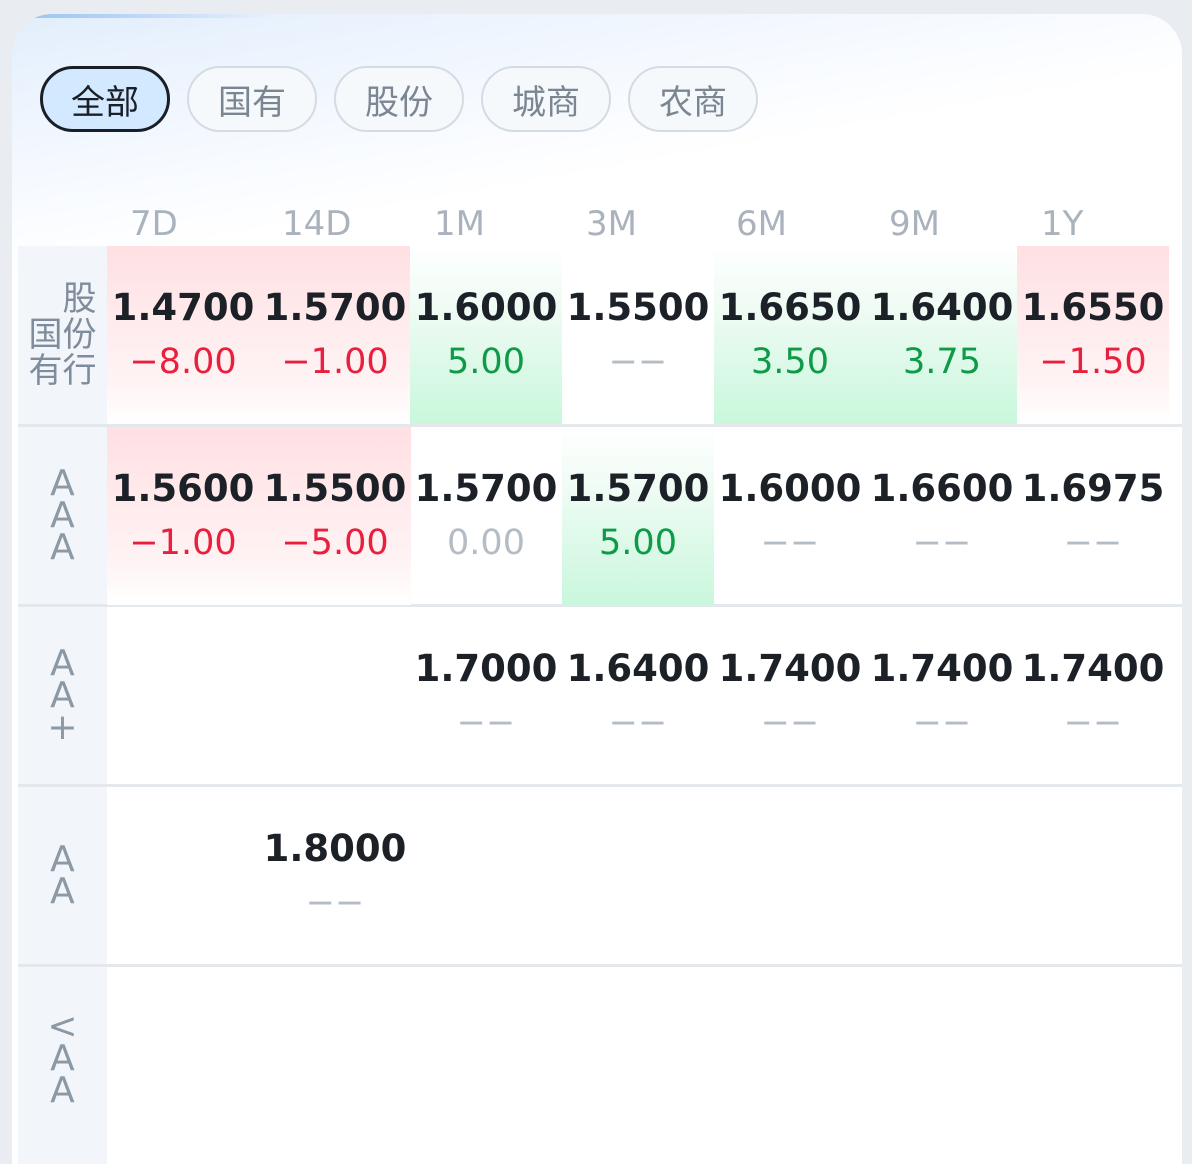 This screenshot has width=1192, height=1164. I want to click on rate-change: 3.50, so click(790, 362).